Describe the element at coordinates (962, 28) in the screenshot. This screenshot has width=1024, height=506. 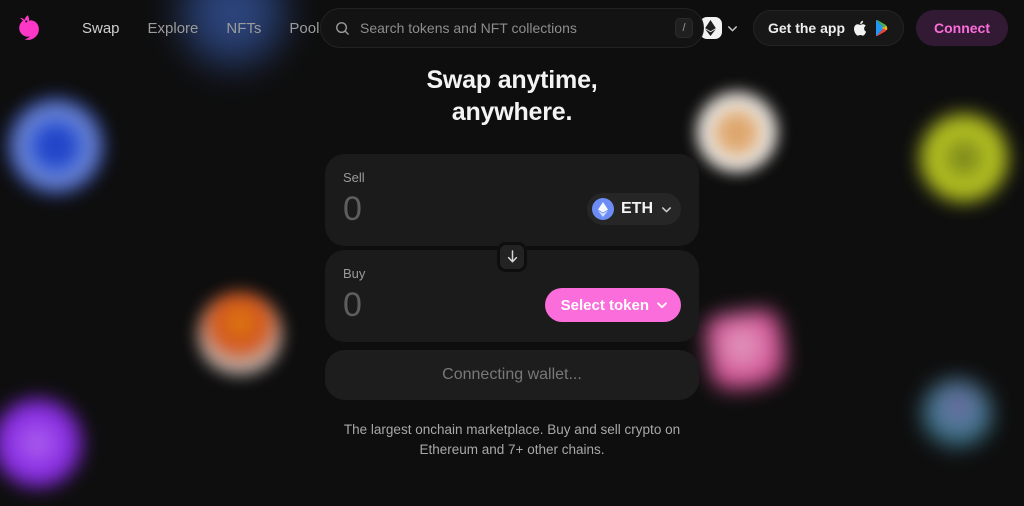
I see `connect-wallet-button: Connect` at that location.